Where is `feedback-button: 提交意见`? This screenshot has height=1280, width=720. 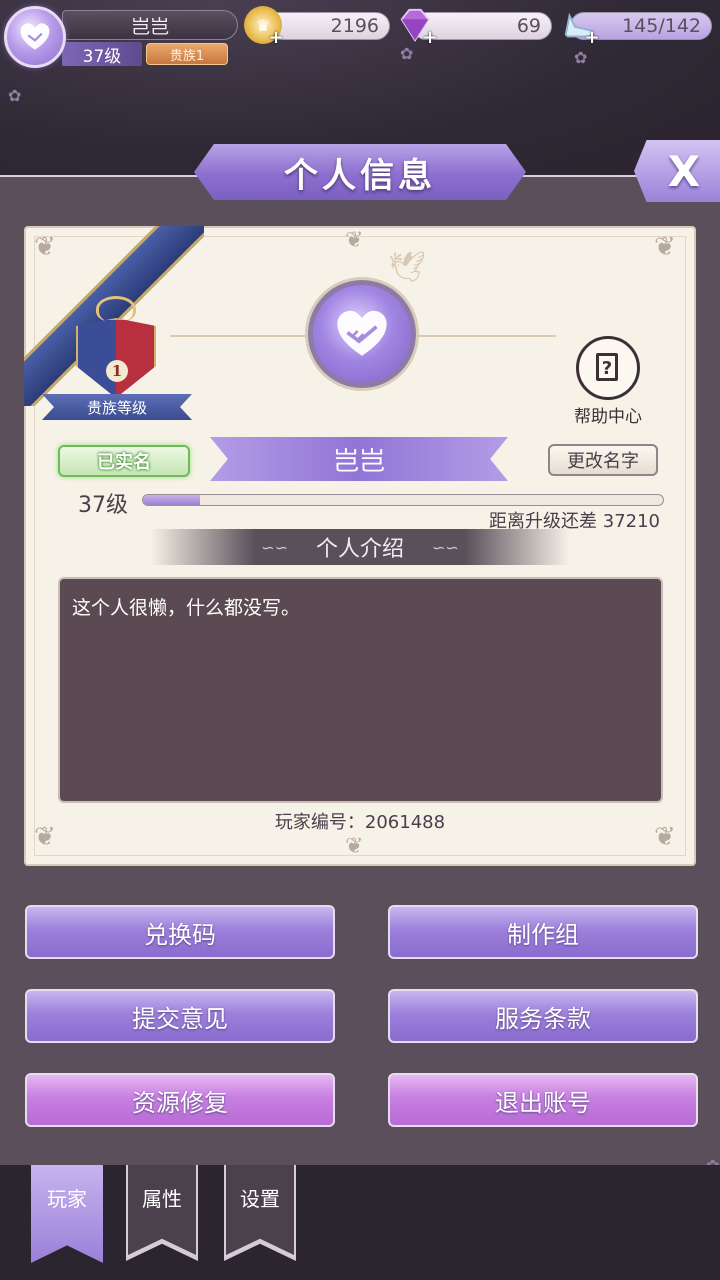
feedback-button: 提交意见 is located at coordinates (180, 1016).